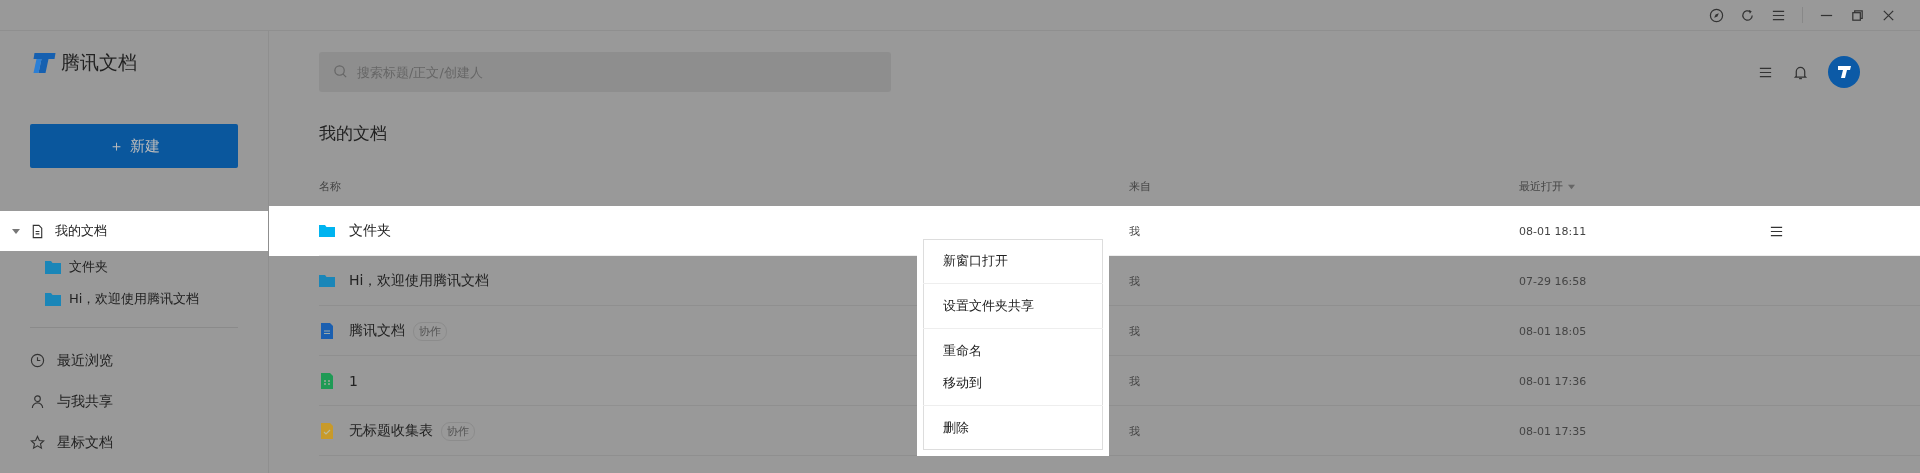 This screenshot has height=473, width=1920. Describe the element at coordinates (353, 133) in the screenshot. I see `page-heading: 我的文档` at that location.